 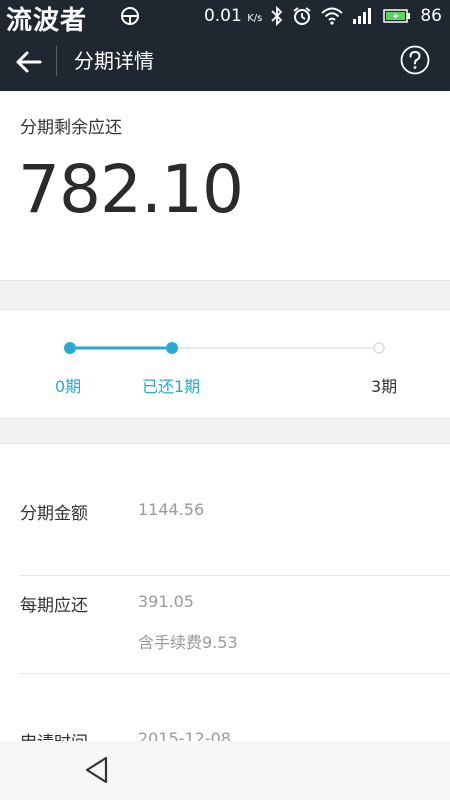 I want to click on battery-level: 86, so click(x=431, y=16).